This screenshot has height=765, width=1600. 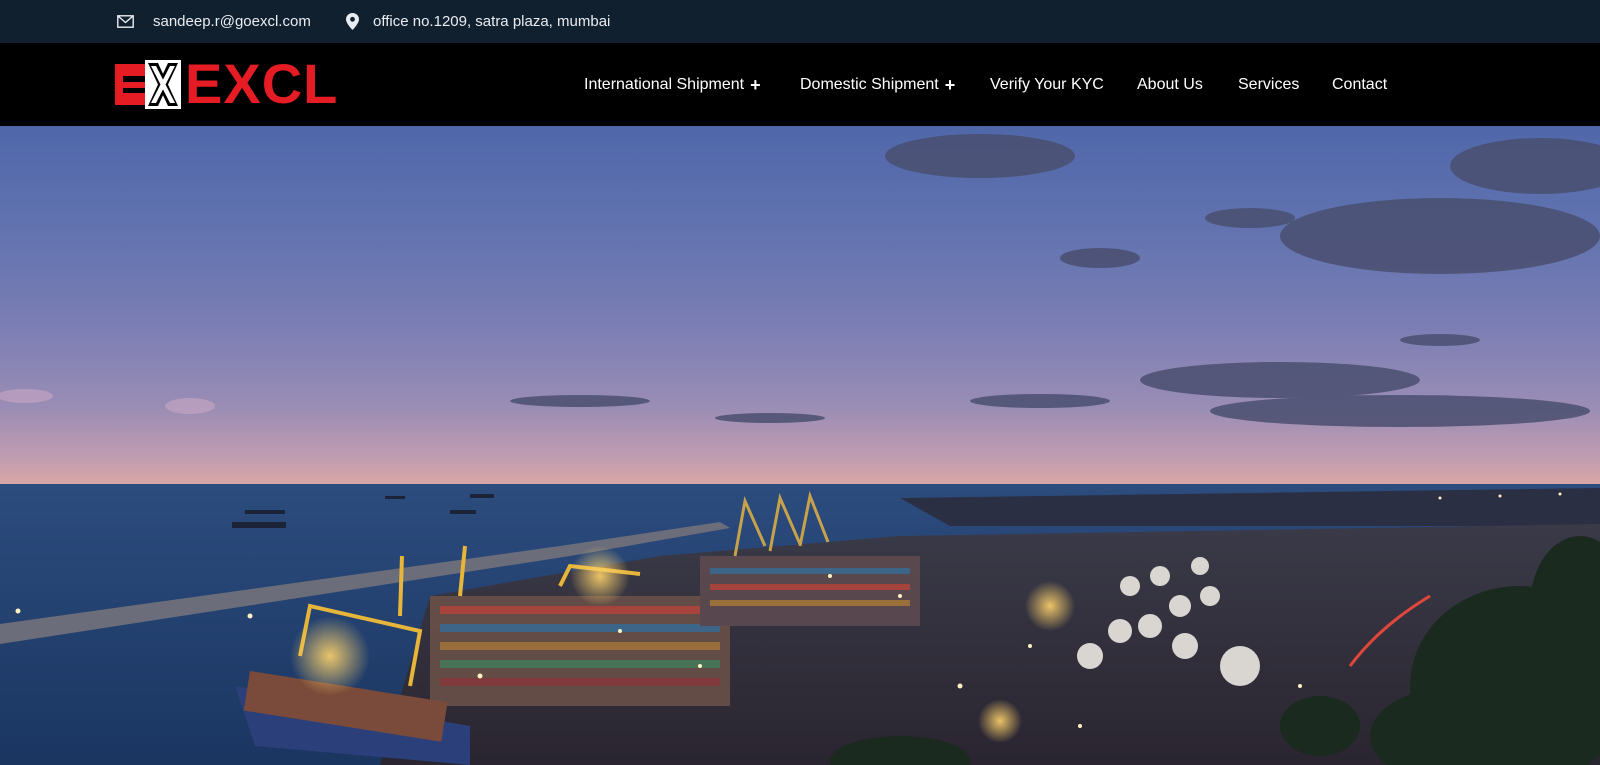 What do you see at coordinates (1359, 84) in the screenshot?
I see `nav-contact: Contact` at bounding box center [1359, 84].